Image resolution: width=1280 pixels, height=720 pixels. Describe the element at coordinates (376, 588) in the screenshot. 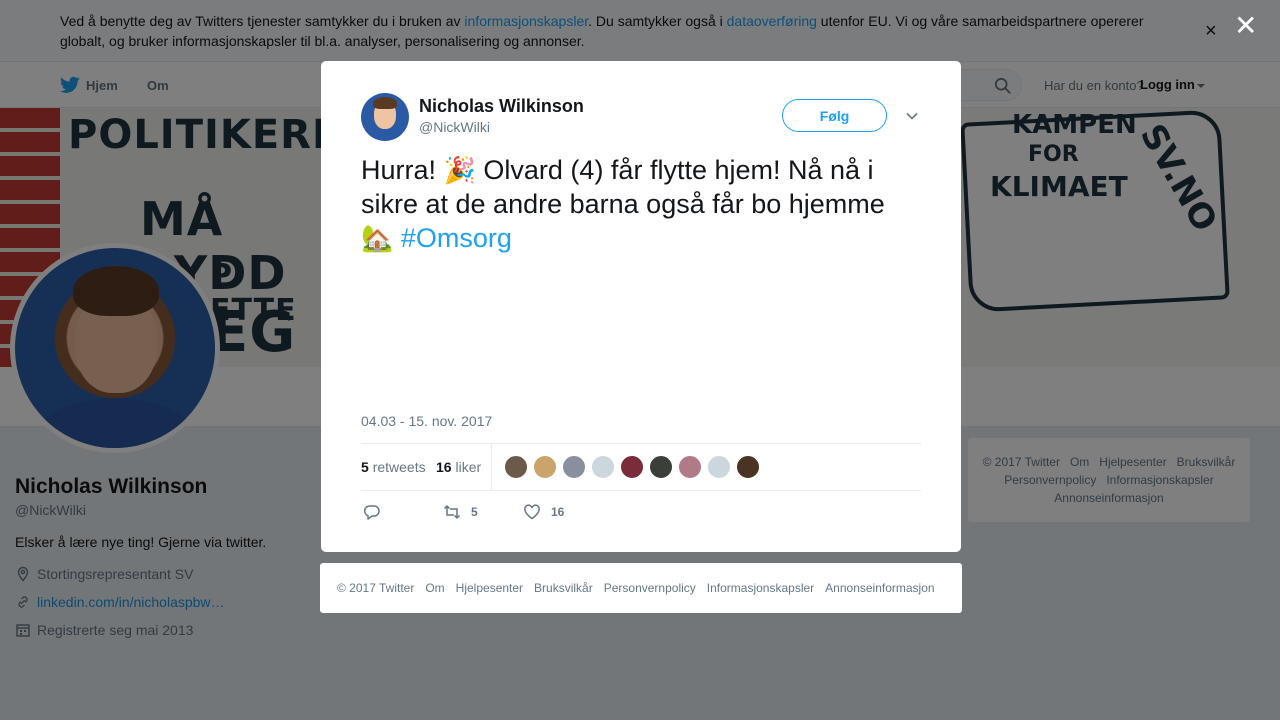

I see `modal-footer-copyright: © 2017 Twitter` at that location.